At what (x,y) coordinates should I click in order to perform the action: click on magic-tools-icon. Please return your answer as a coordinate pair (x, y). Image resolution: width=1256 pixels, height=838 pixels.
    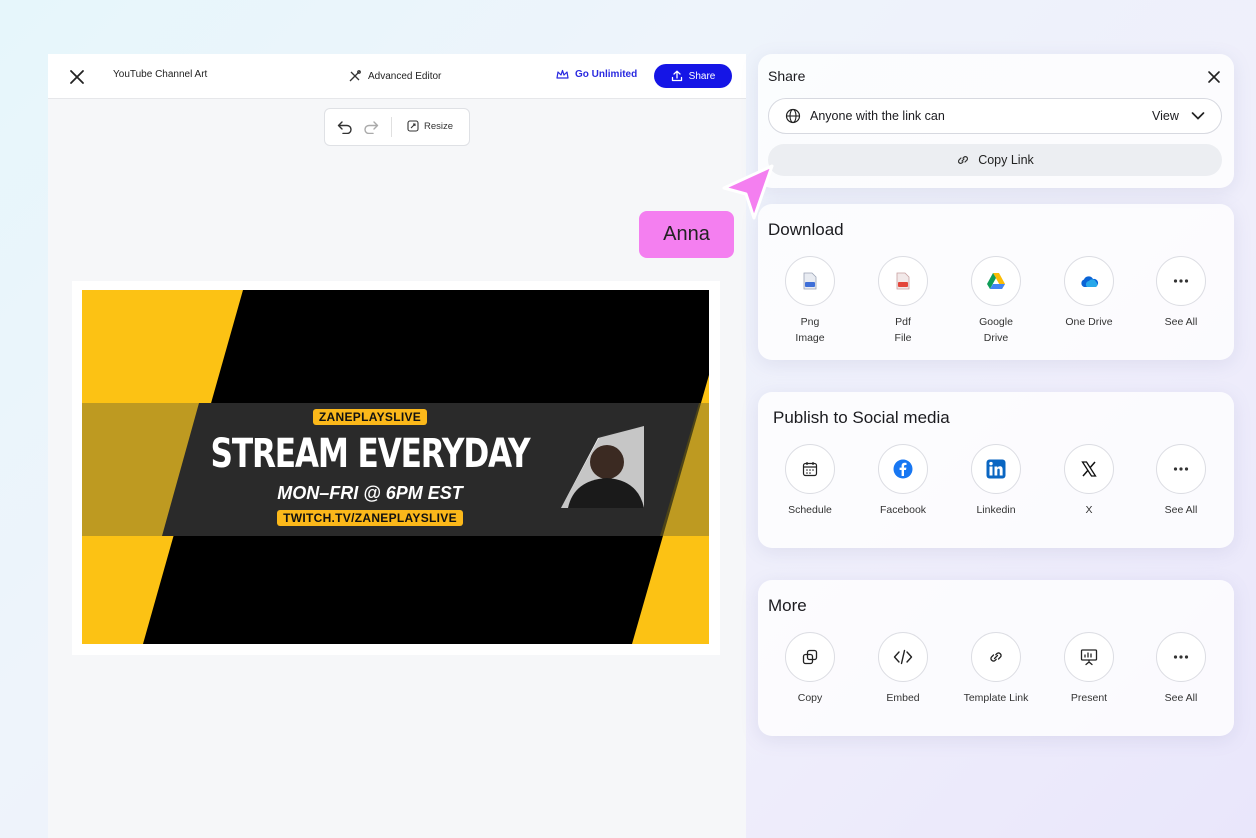
    Looking at the image, I should click on (355, 76).